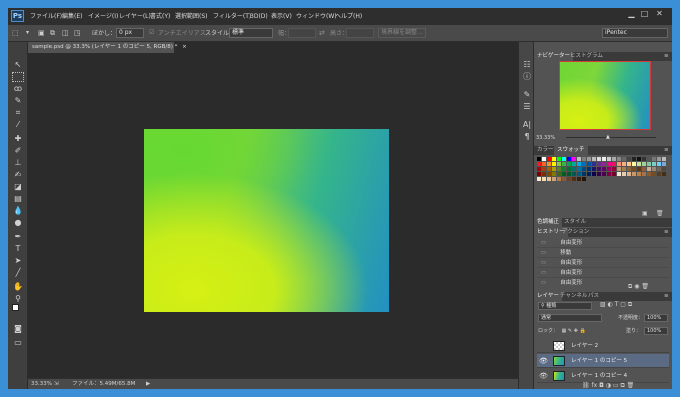  I want to click on history-item: ▭ 移動, so click(603, 253).